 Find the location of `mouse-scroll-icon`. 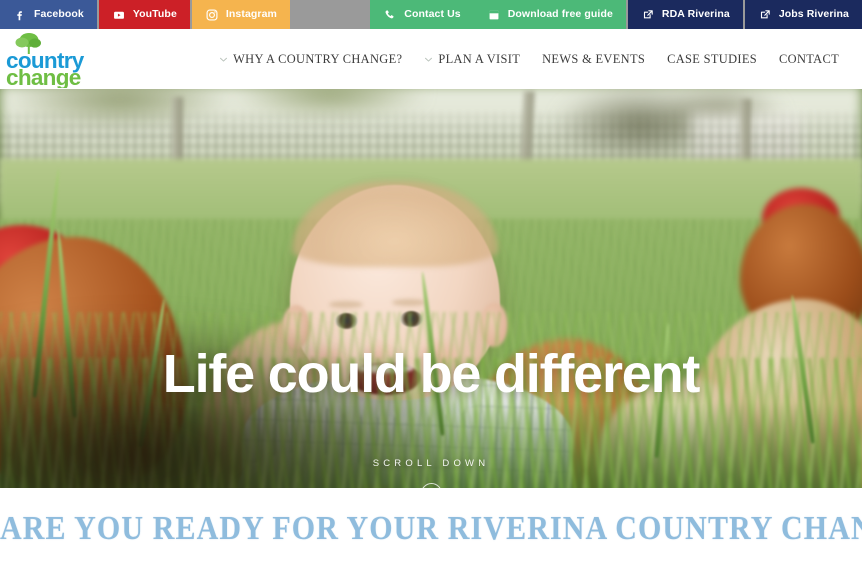

mouse-scroll-icon is located at coordinates (431, 485).